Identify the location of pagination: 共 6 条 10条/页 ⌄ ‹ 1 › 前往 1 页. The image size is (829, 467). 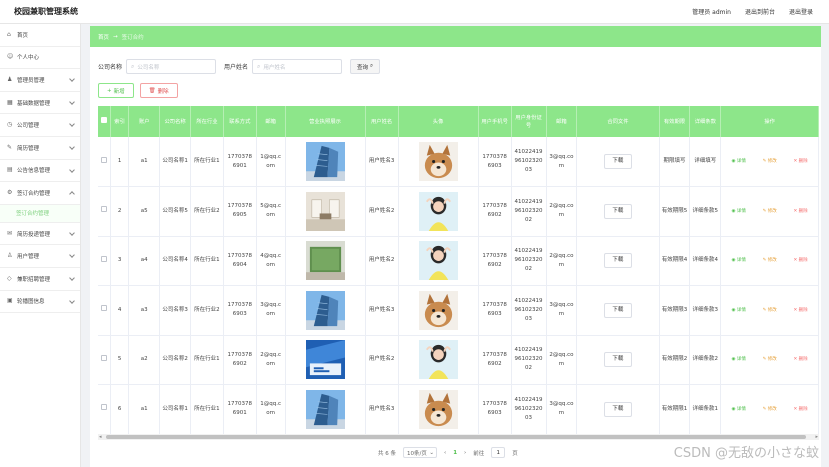
(448, 452).